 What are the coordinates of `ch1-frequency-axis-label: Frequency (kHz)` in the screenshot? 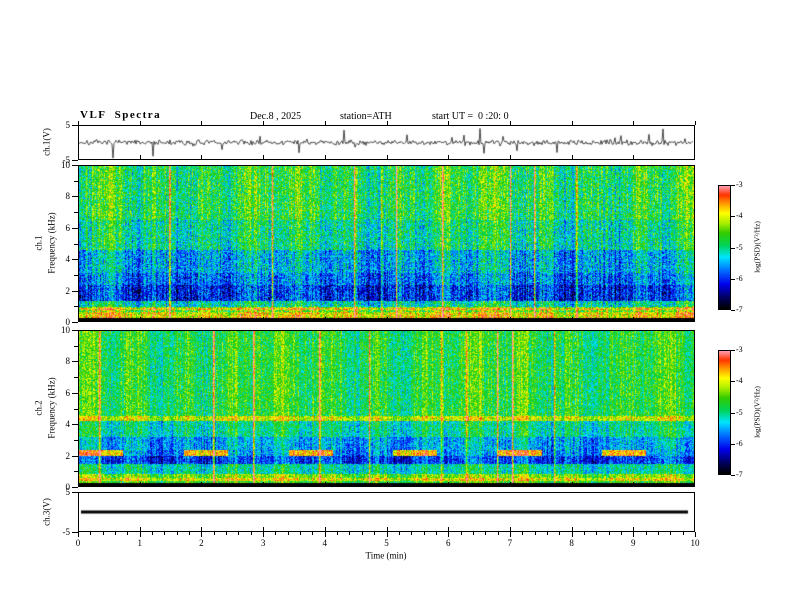 It's located at (51, 243).